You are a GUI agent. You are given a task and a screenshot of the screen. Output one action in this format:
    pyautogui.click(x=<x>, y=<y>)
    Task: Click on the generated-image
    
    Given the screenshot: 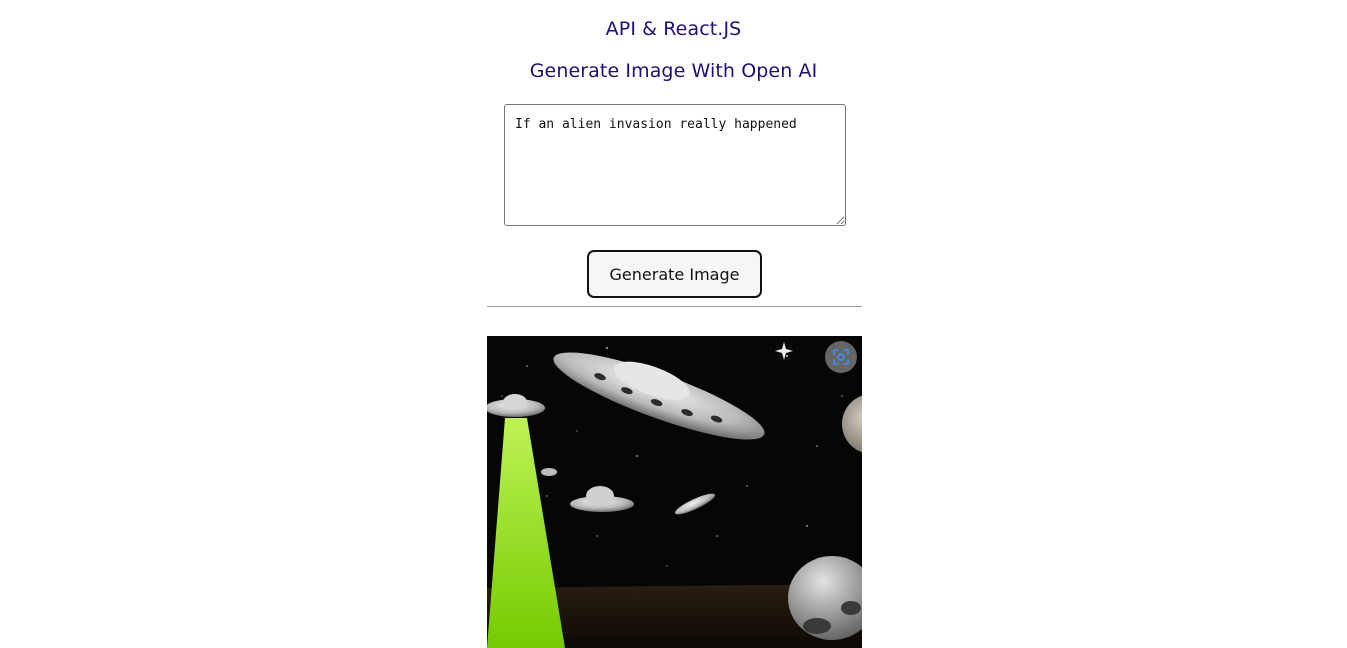 What is the action you would take?
    pyautogui.click(x=674, y=492)
    